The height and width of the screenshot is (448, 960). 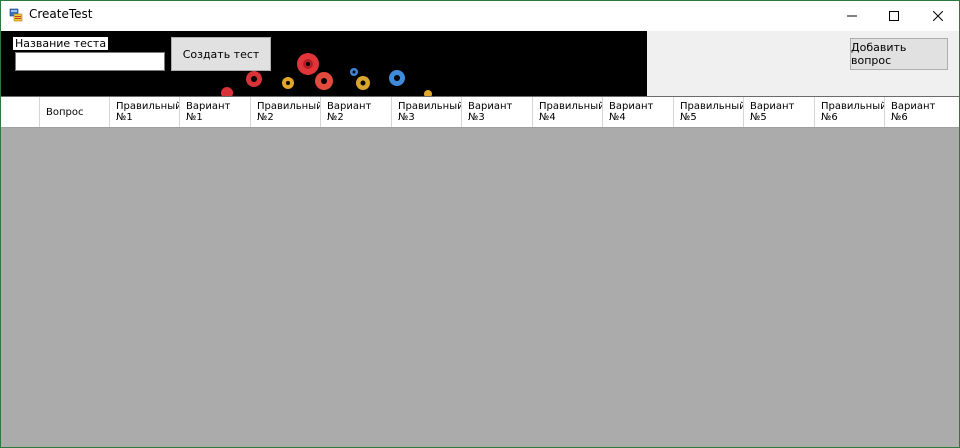 I want to click on column-header-correct-4: Правильный №4, so click(x=568, y=112).